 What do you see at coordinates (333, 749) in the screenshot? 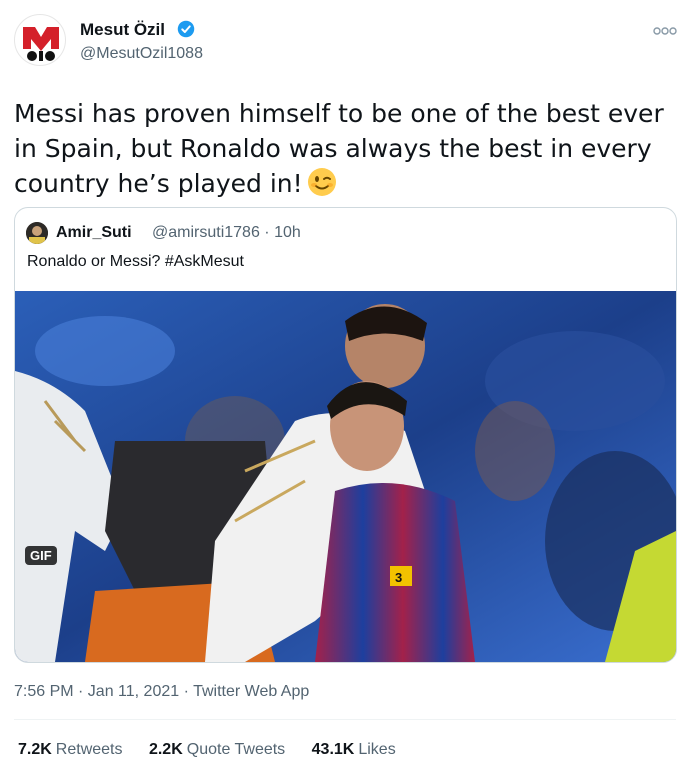
I see `likes-count: 43.1K` at bounding box center [333, 749].